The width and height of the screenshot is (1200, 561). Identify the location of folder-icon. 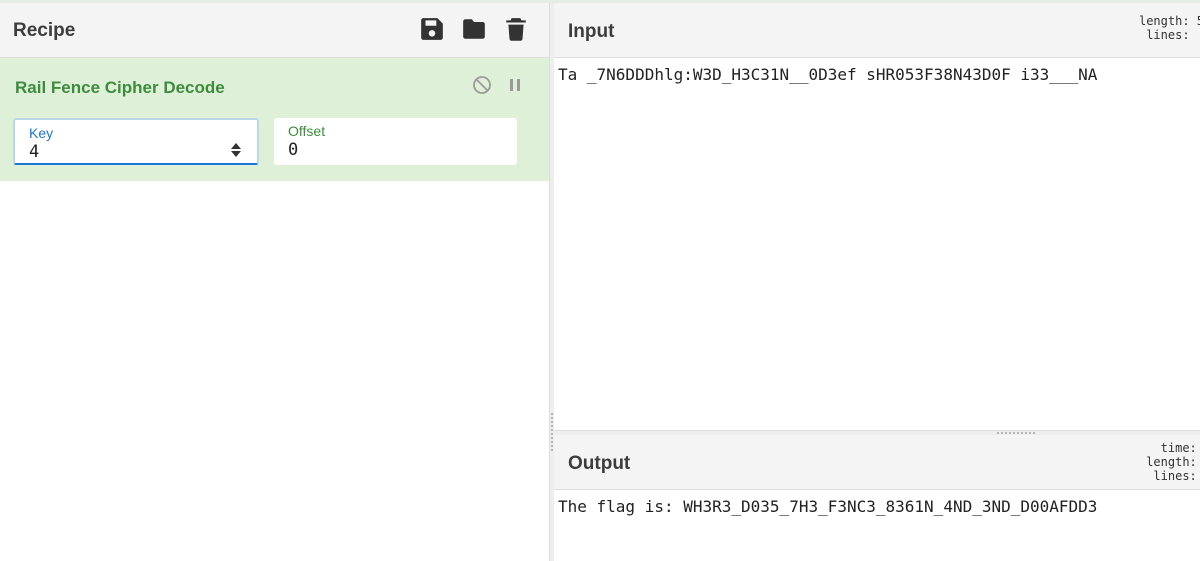
(474, 29).